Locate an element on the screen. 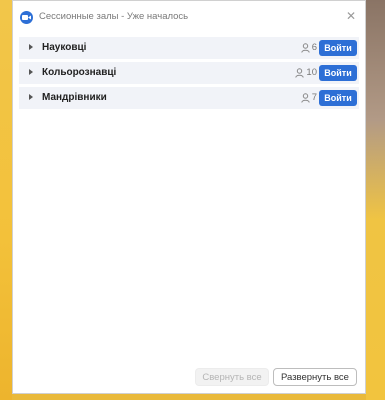 This screenshot has height=400, width=385. room-row: Мандрівники 7 Войти is located at coordinates (189, 98).